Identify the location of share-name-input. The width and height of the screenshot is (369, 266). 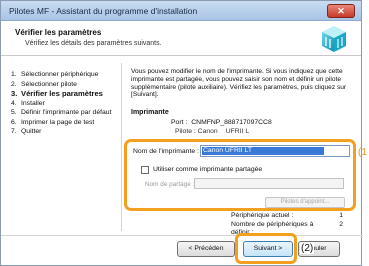
(269, 183).